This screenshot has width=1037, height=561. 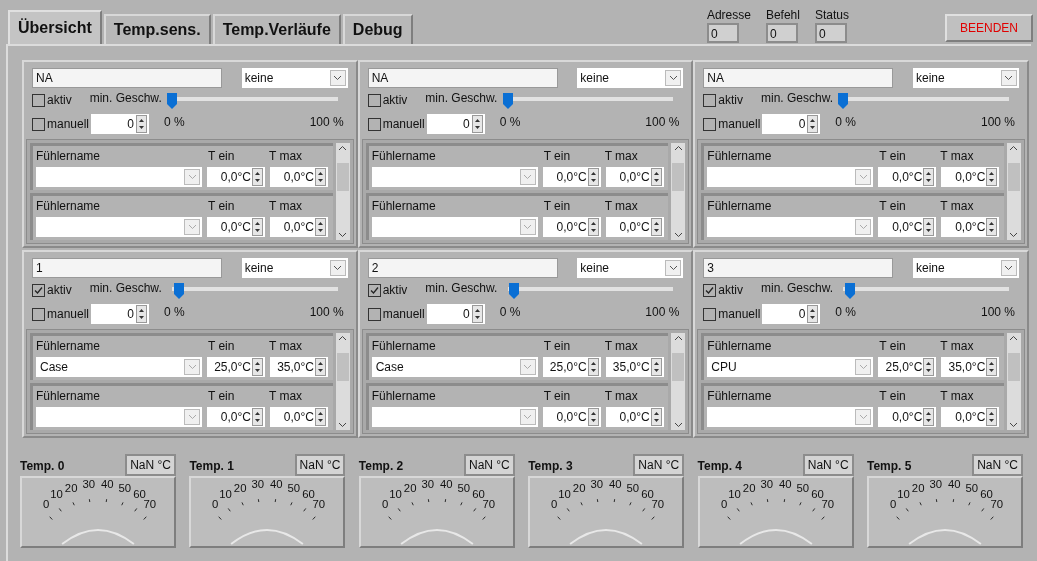 What do you see at coordinates (276, 29) in the screenshot?
I see `tab: Temp.Verläufe` at bounding box center [276, 29].